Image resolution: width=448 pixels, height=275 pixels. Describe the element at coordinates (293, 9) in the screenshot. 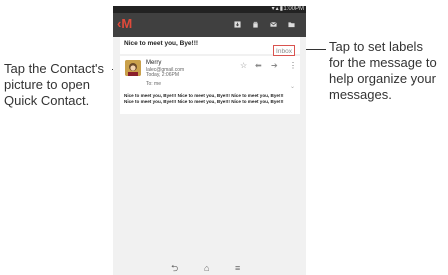

I see `status-time: 1:00PM` at that location.